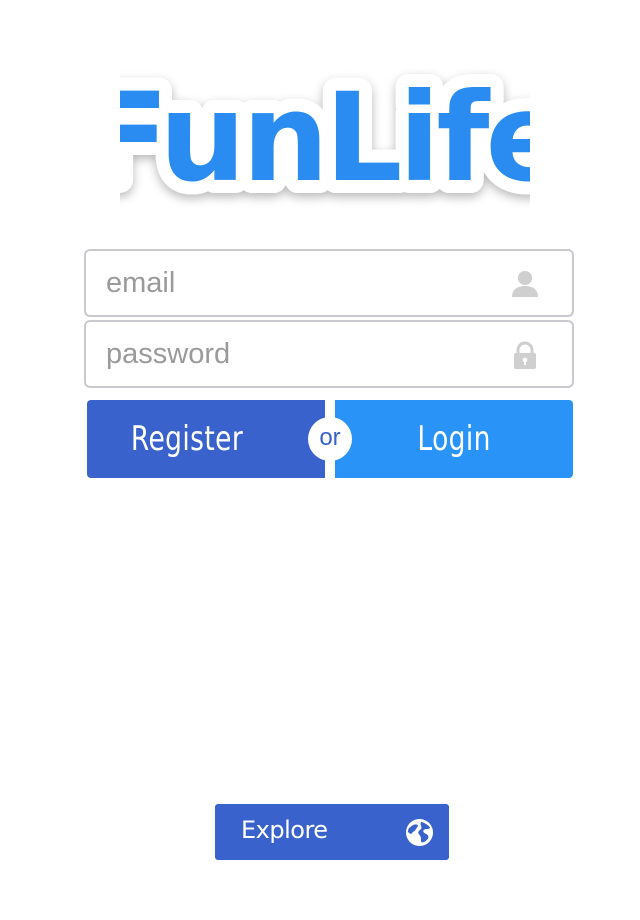 Image resolution: width=640 pixels, height=920 pixels. I want to click on app-logo: FunLife FunLife, so click(325, 135).